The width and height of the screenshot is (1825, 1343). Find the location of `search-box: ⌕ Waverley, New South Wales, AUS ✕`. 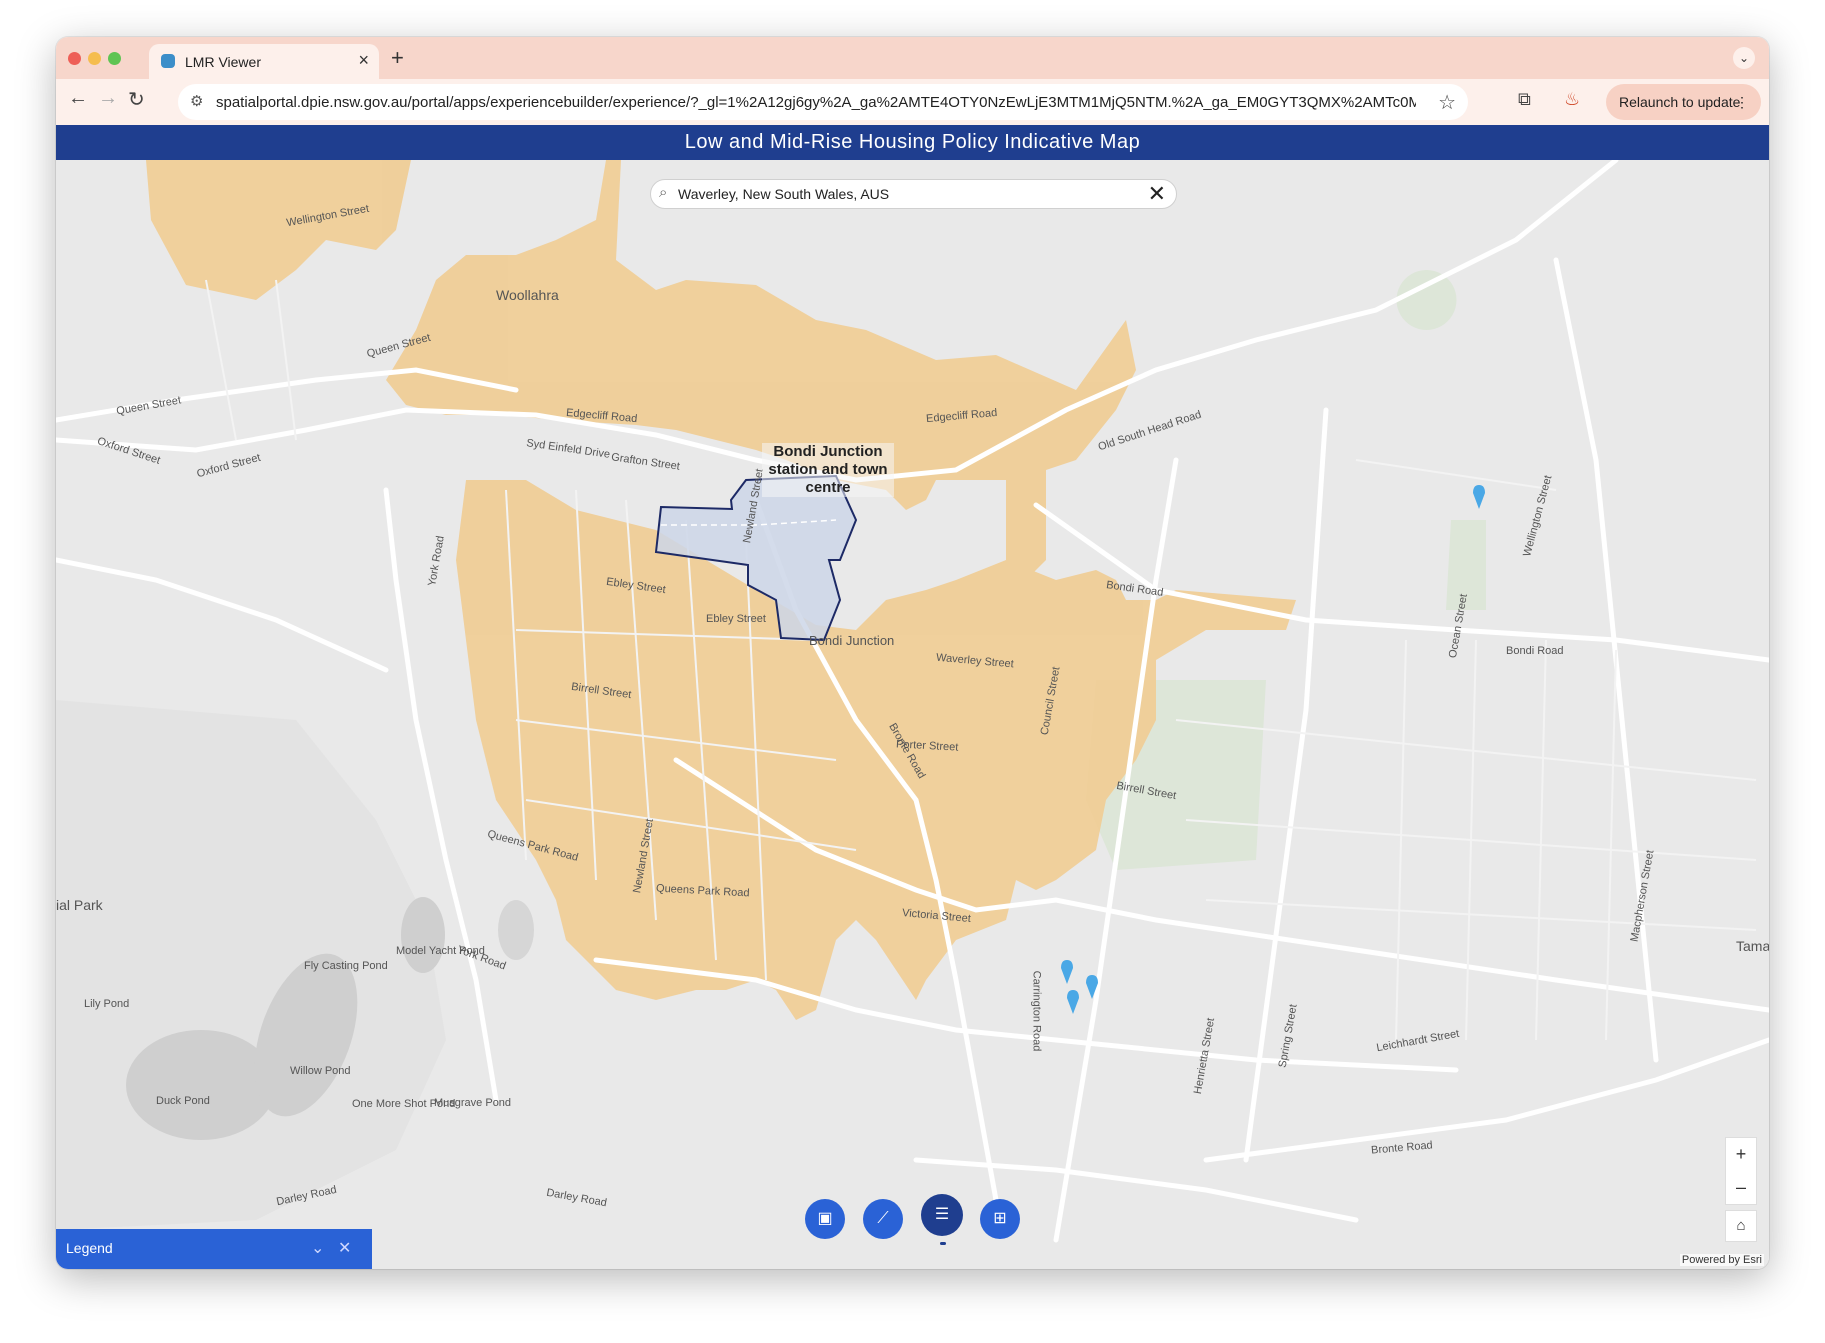

search-box: ⌕ Waverley, New South Wales, AUS ✕ is located at coordinates (913, 194).